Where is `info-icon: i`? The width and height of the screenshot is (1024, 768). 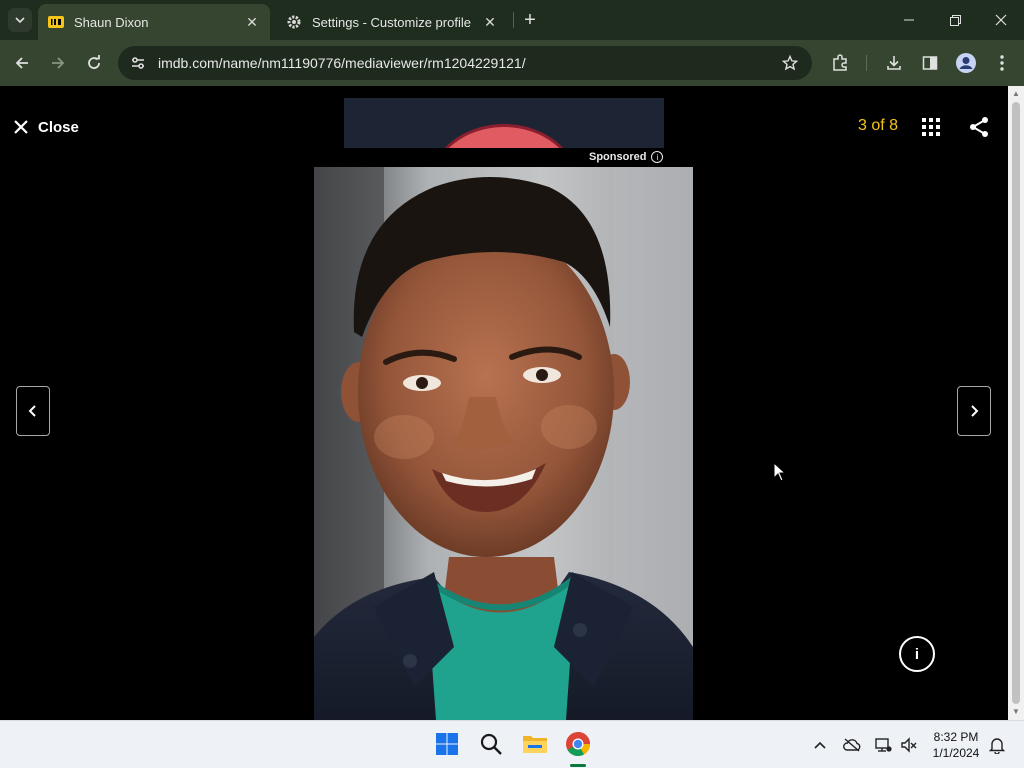
info-icon: i is located at coordinates (917, 654).